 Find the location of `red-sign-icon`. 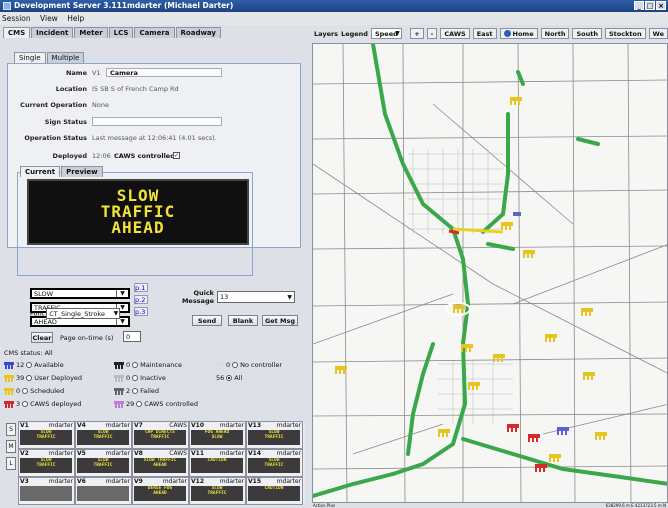

red-sign-icon is located at coordinates (527, 448).